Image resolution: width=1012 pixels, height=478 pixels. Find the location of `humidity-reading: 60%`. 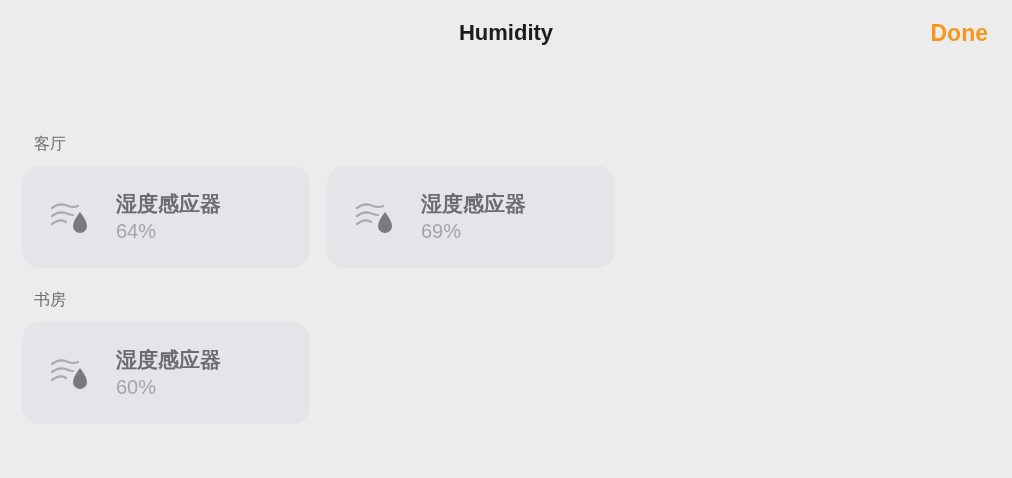

humidity-reading: 60% is located at coordinates (137, 387).